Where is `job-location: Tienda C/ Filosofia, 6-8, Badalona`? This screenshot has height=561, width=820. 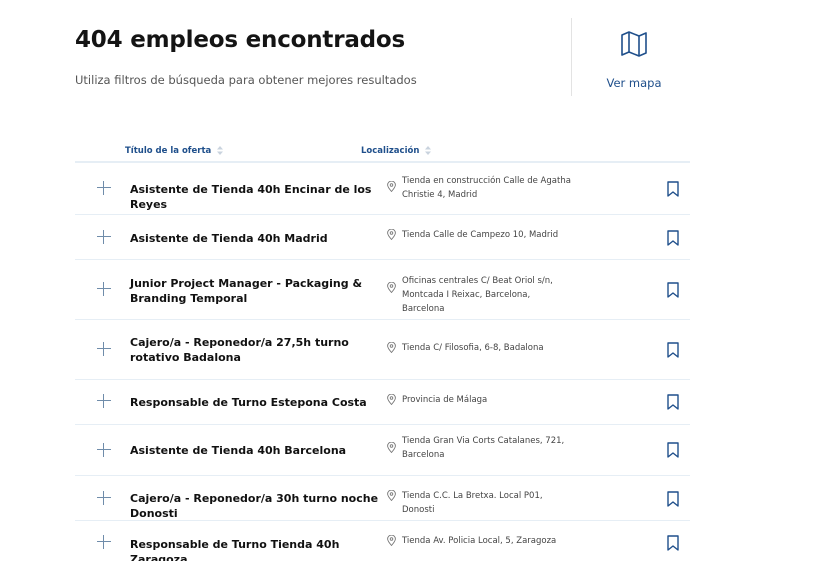 job-location: Tienda C/ Filosofia, 6-8, Badalona is located at coordinates (473, 348).